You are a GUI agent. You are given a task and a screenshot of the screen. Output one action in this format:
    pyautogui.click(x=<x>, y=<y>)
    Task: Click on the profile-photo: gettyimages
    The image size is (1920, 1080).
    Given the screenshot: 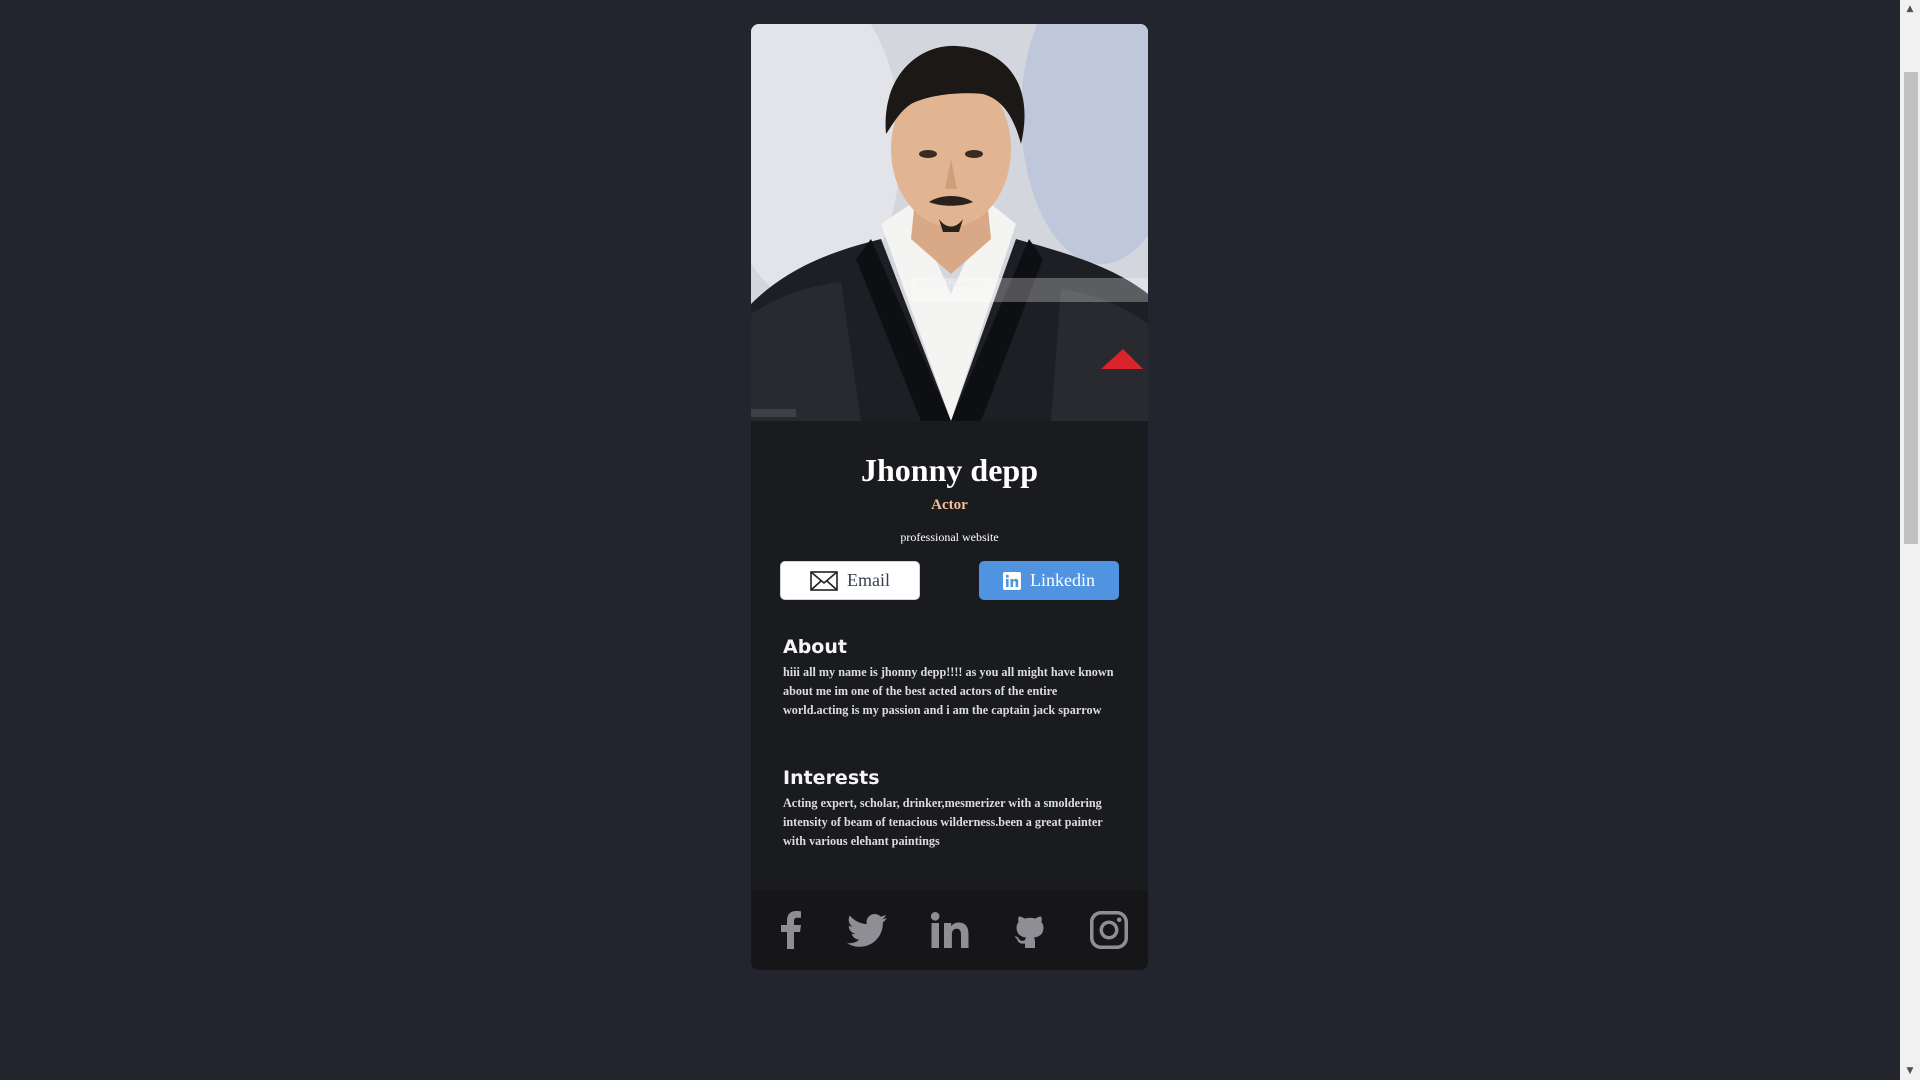 What is the action you would take?
    pyautogui.click(x=949, y=222)
    